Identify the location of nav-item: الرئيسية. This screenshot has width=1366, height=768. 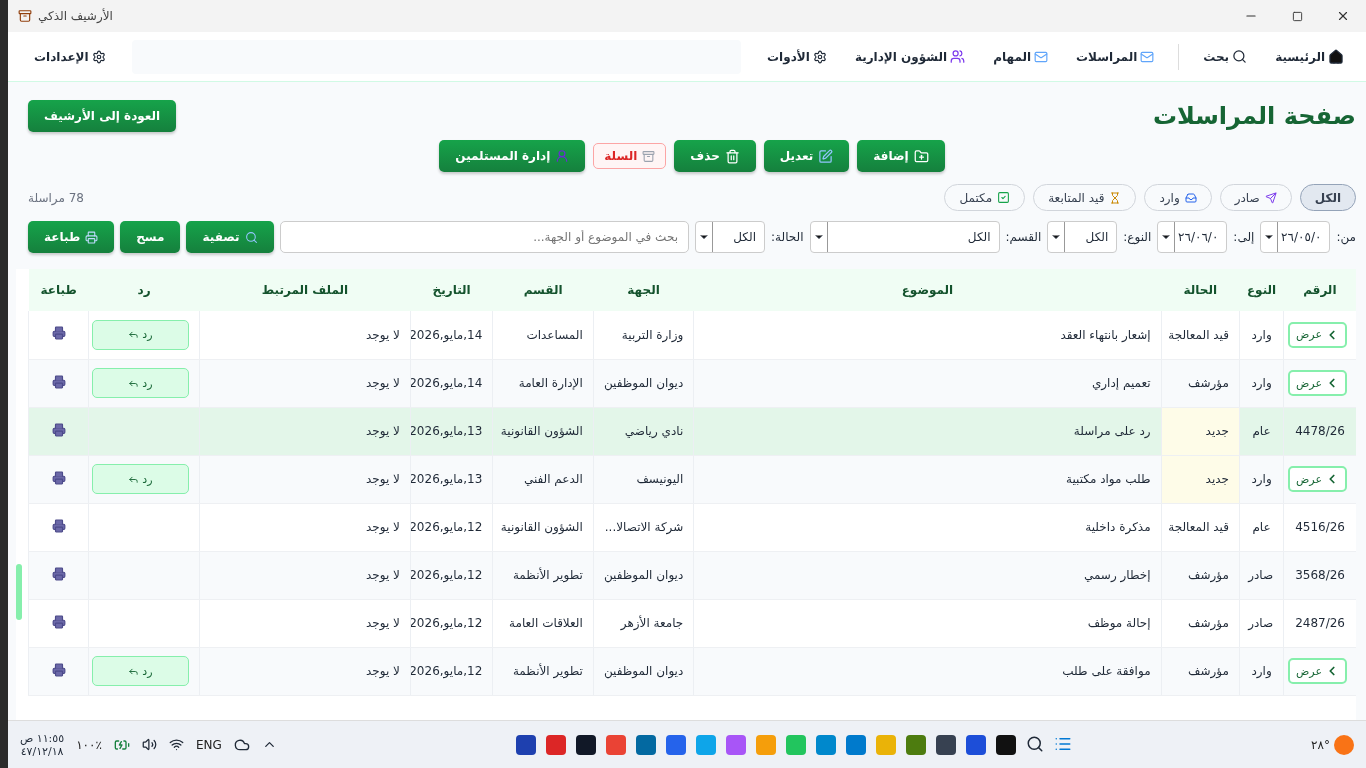
(1309, 56).